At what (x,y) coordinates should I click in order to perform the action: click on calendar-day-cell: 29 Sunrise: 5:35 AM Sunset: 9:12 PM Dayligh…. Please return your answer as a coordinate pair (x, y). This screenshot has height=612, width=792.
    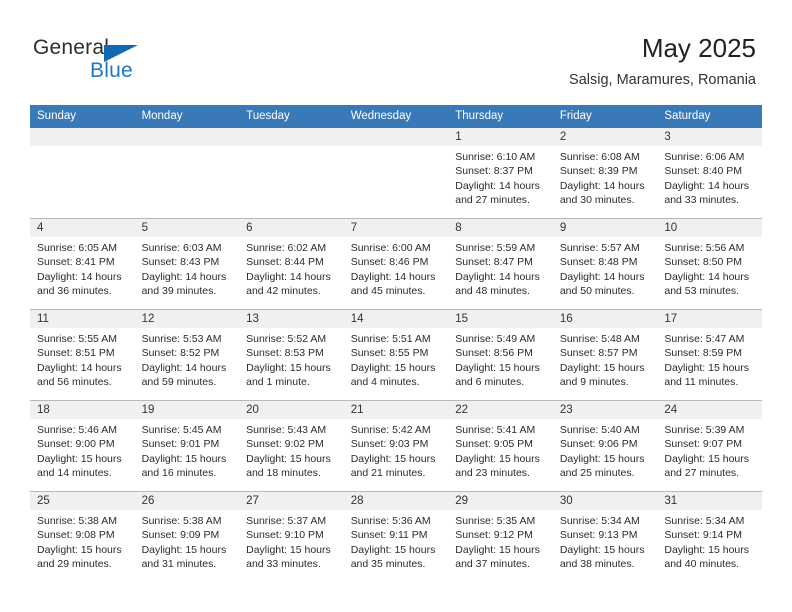
    Looking at the image, I should click on (500, 536).